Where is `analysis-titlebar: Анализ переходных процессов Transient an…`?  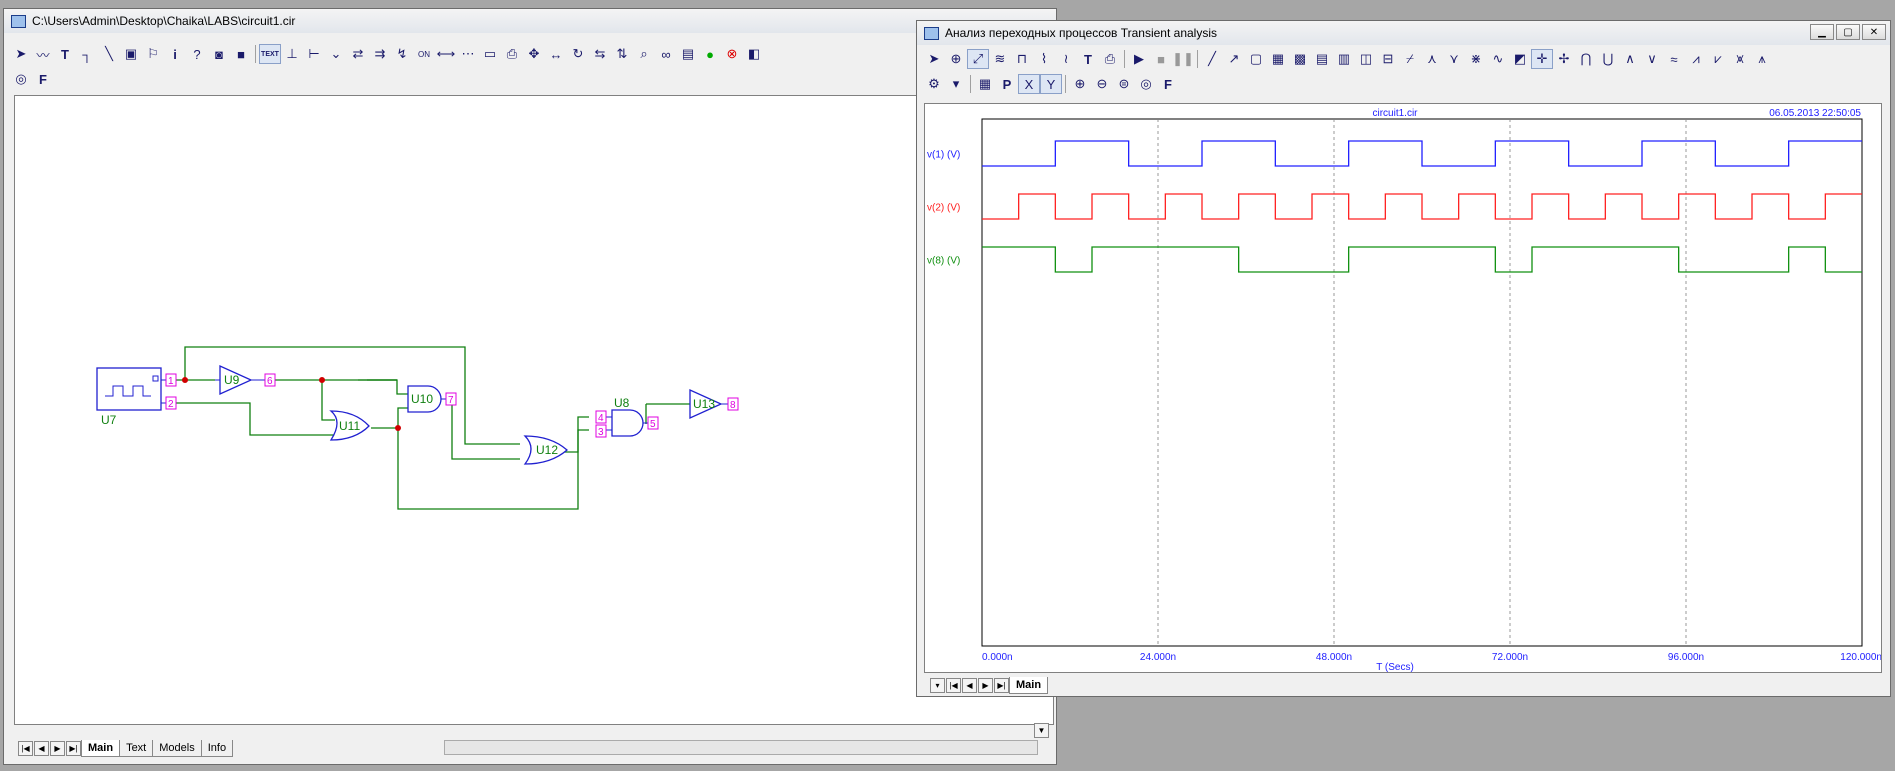 analysis-titlebar: Анализ переходных процессов Transient an… is located at coordinates (1403, 33).